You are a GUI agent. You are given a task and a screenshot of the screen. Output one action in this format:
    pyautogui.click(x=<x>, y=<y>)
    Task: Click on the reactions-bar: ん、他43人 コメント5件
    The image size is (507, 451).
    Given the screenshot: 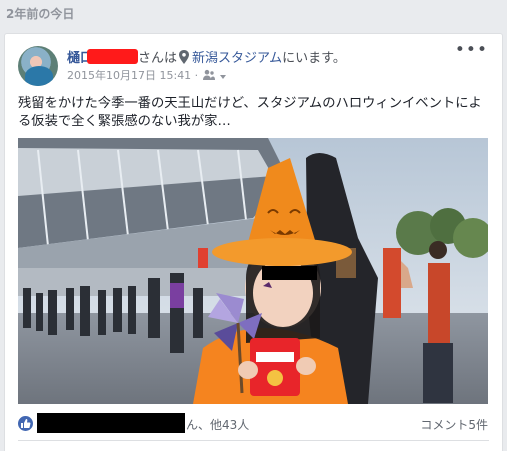 What is the action you would take?
    pyautogui.click(x=253, y=424)
    